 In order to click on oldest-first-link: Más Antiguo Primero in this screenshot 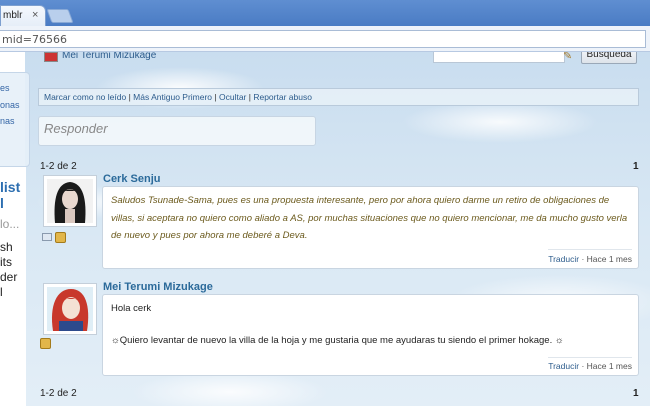, I will do `click(172, 97)`.